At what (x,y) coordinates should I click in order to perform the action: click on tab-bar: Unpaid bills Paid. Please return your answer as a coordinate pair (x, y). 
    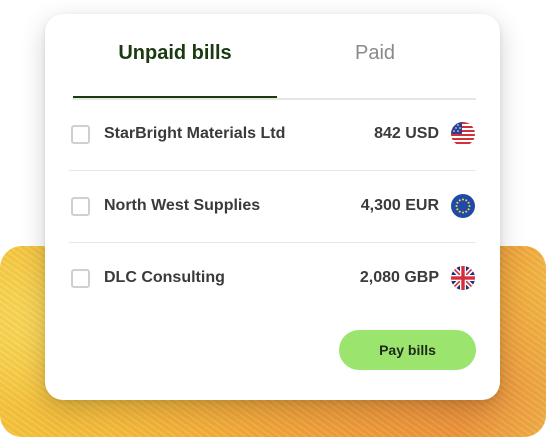
    Looking at the image, I should click on (274, 71).